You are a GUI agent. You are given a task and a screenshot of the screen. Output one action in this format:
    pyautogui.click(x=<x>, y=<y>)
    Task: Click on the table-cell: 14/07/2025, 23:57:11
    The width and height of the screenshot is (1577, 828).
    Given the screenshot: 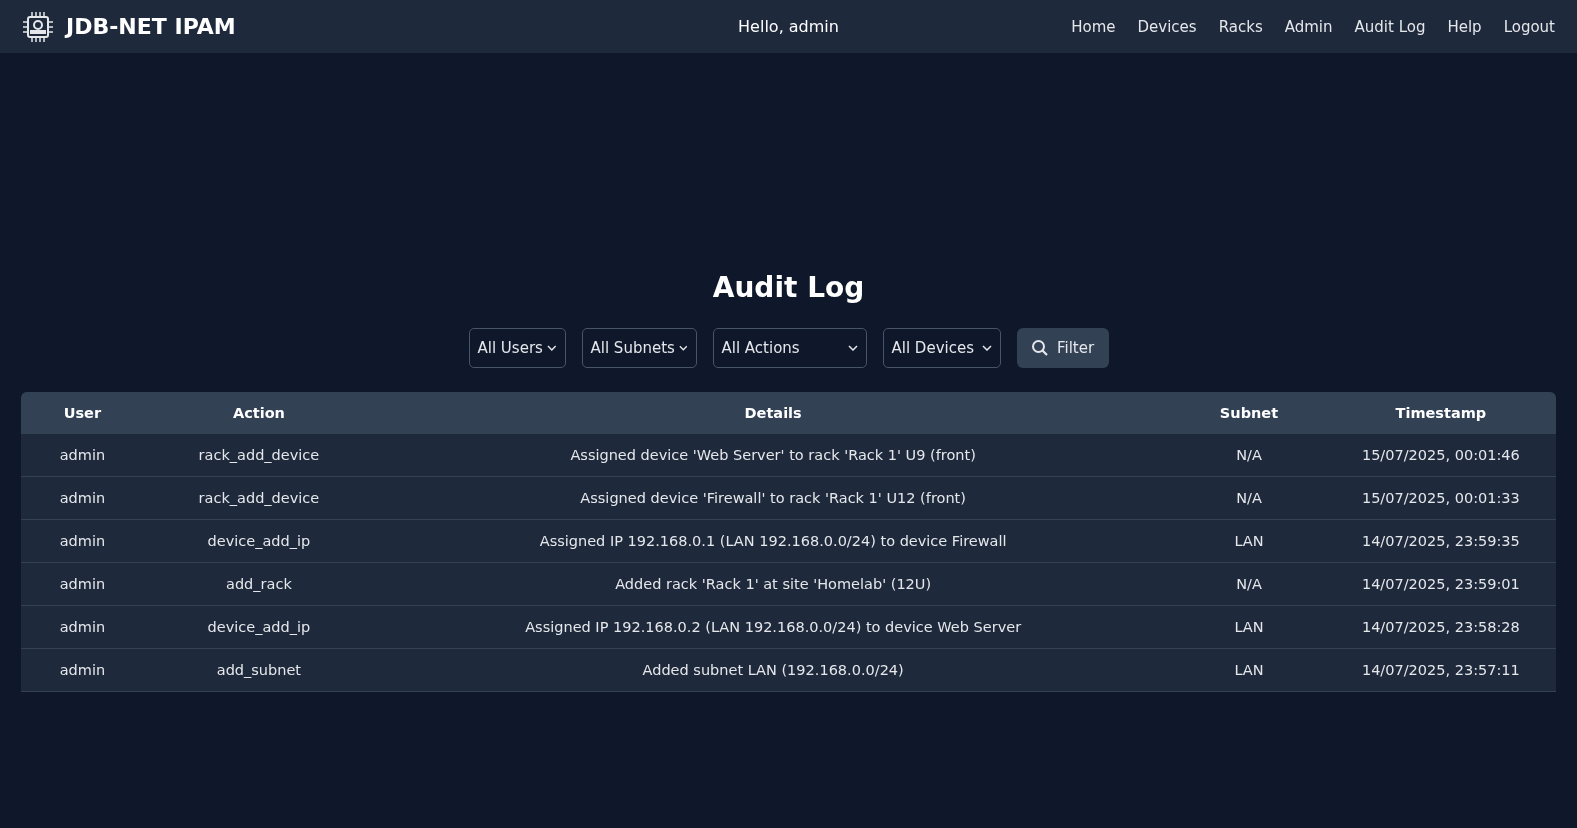 What is the action you would take?
    pyautogui.click(x=1440, y=670)
    